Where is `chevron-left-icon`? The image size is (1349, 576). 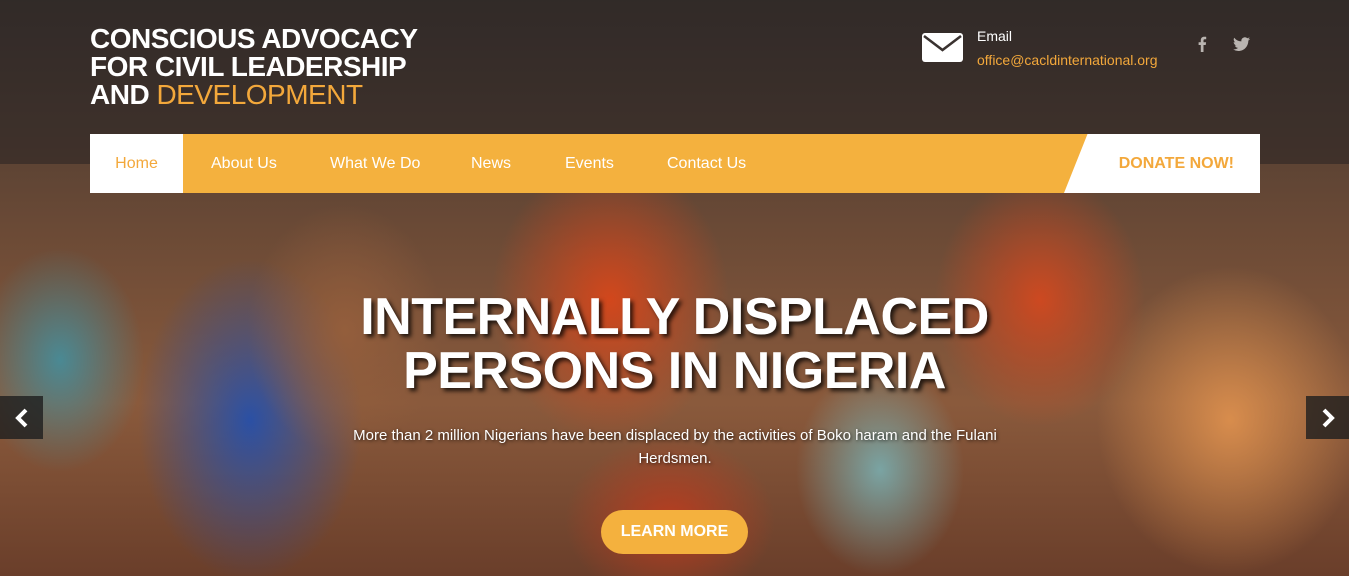
chevron-left-icon is located at coordinates (20, 417).